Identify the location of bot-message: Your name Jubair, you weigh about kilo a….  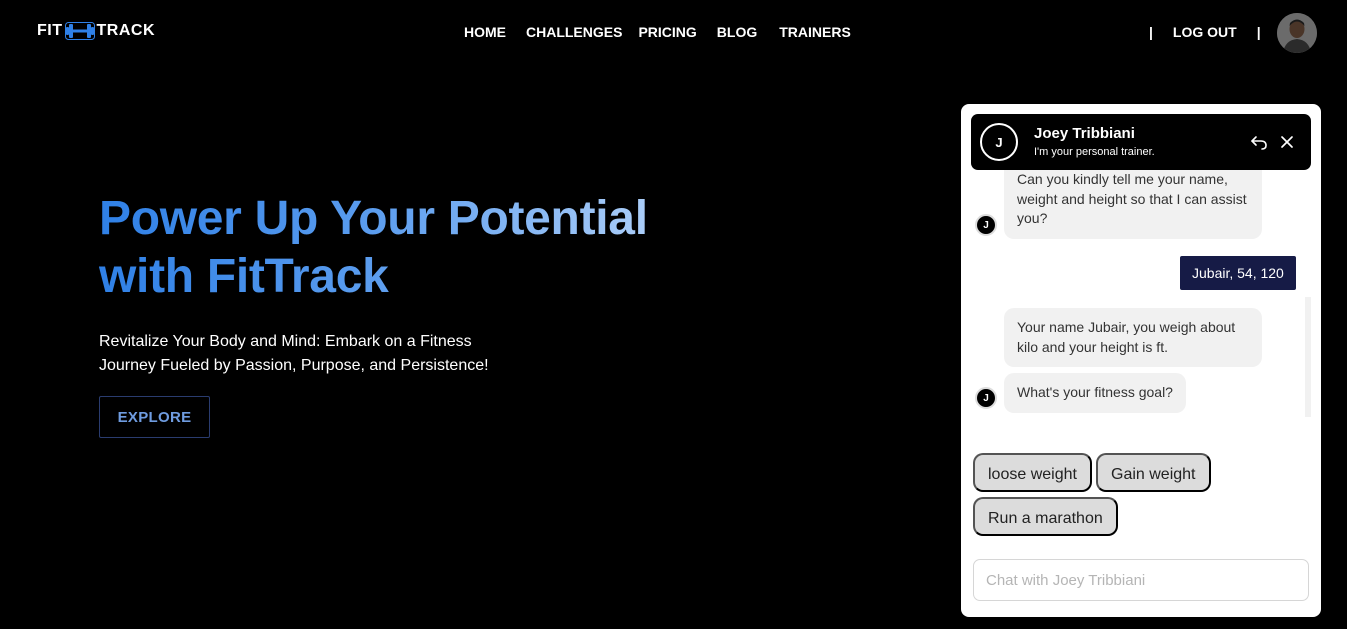
(1133, 337).